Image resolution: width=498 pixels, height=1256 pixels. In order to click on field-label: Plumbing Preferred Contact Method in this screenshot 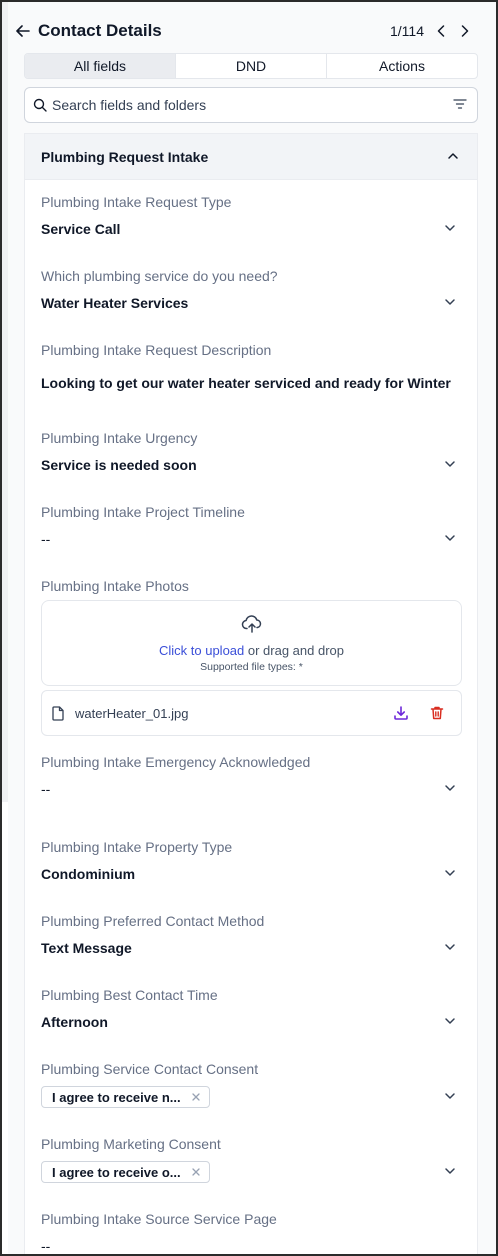, I will do `click(153, 921)`.